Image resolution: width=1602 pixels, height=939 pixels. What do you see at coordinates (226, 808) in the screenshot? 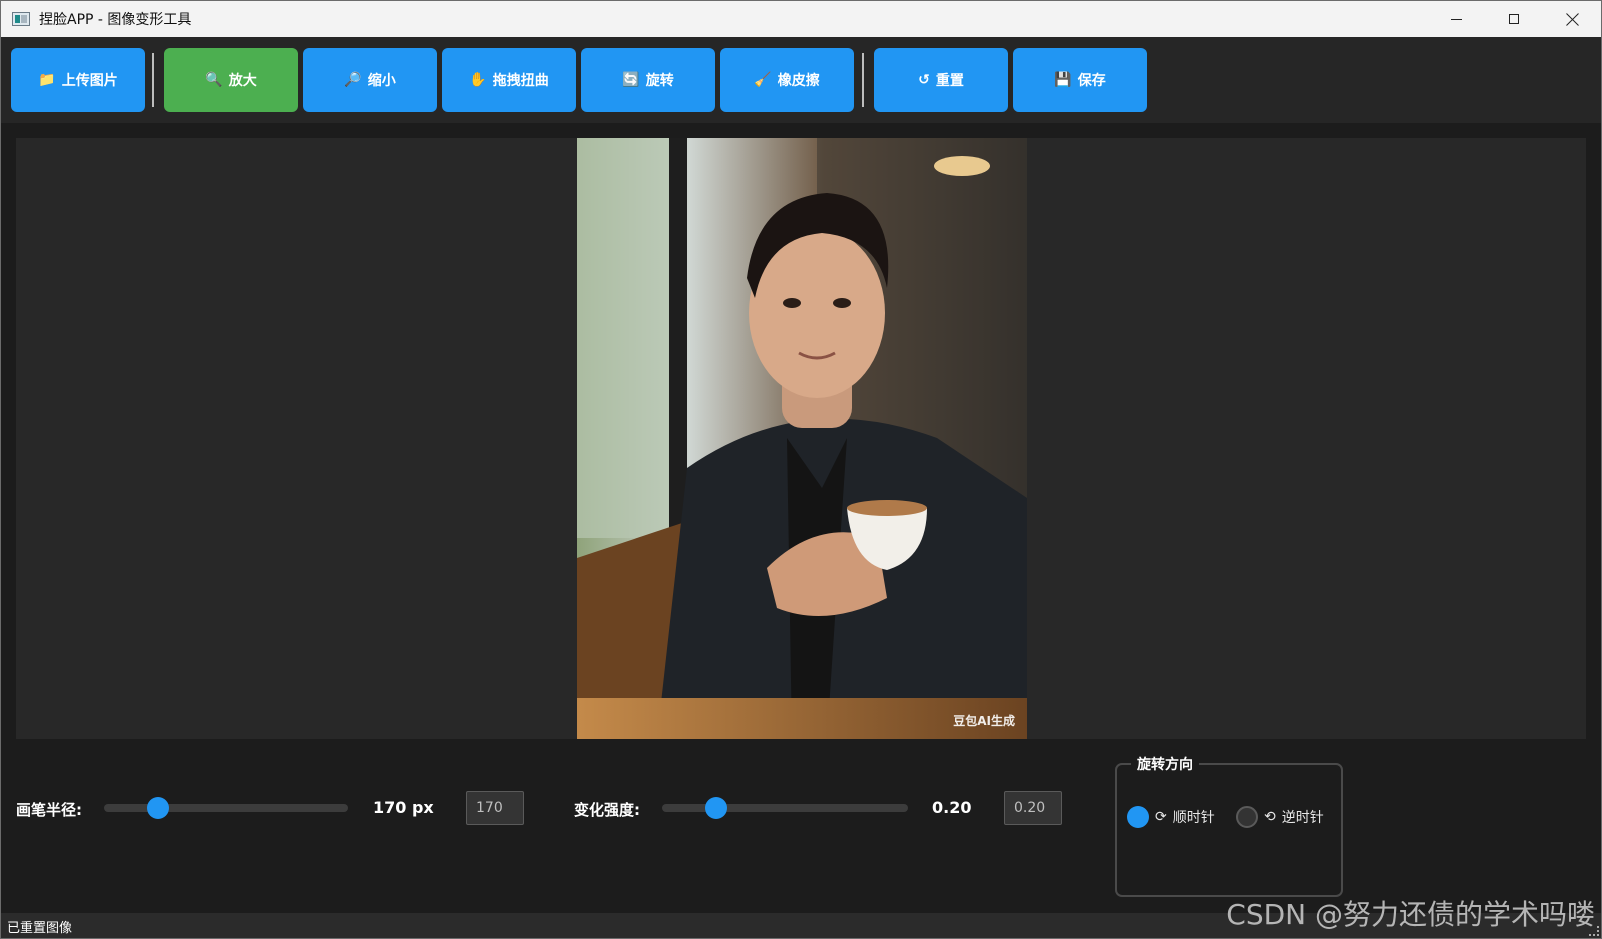
I see `brush-radius-slider` at bounding box center [226, 808].